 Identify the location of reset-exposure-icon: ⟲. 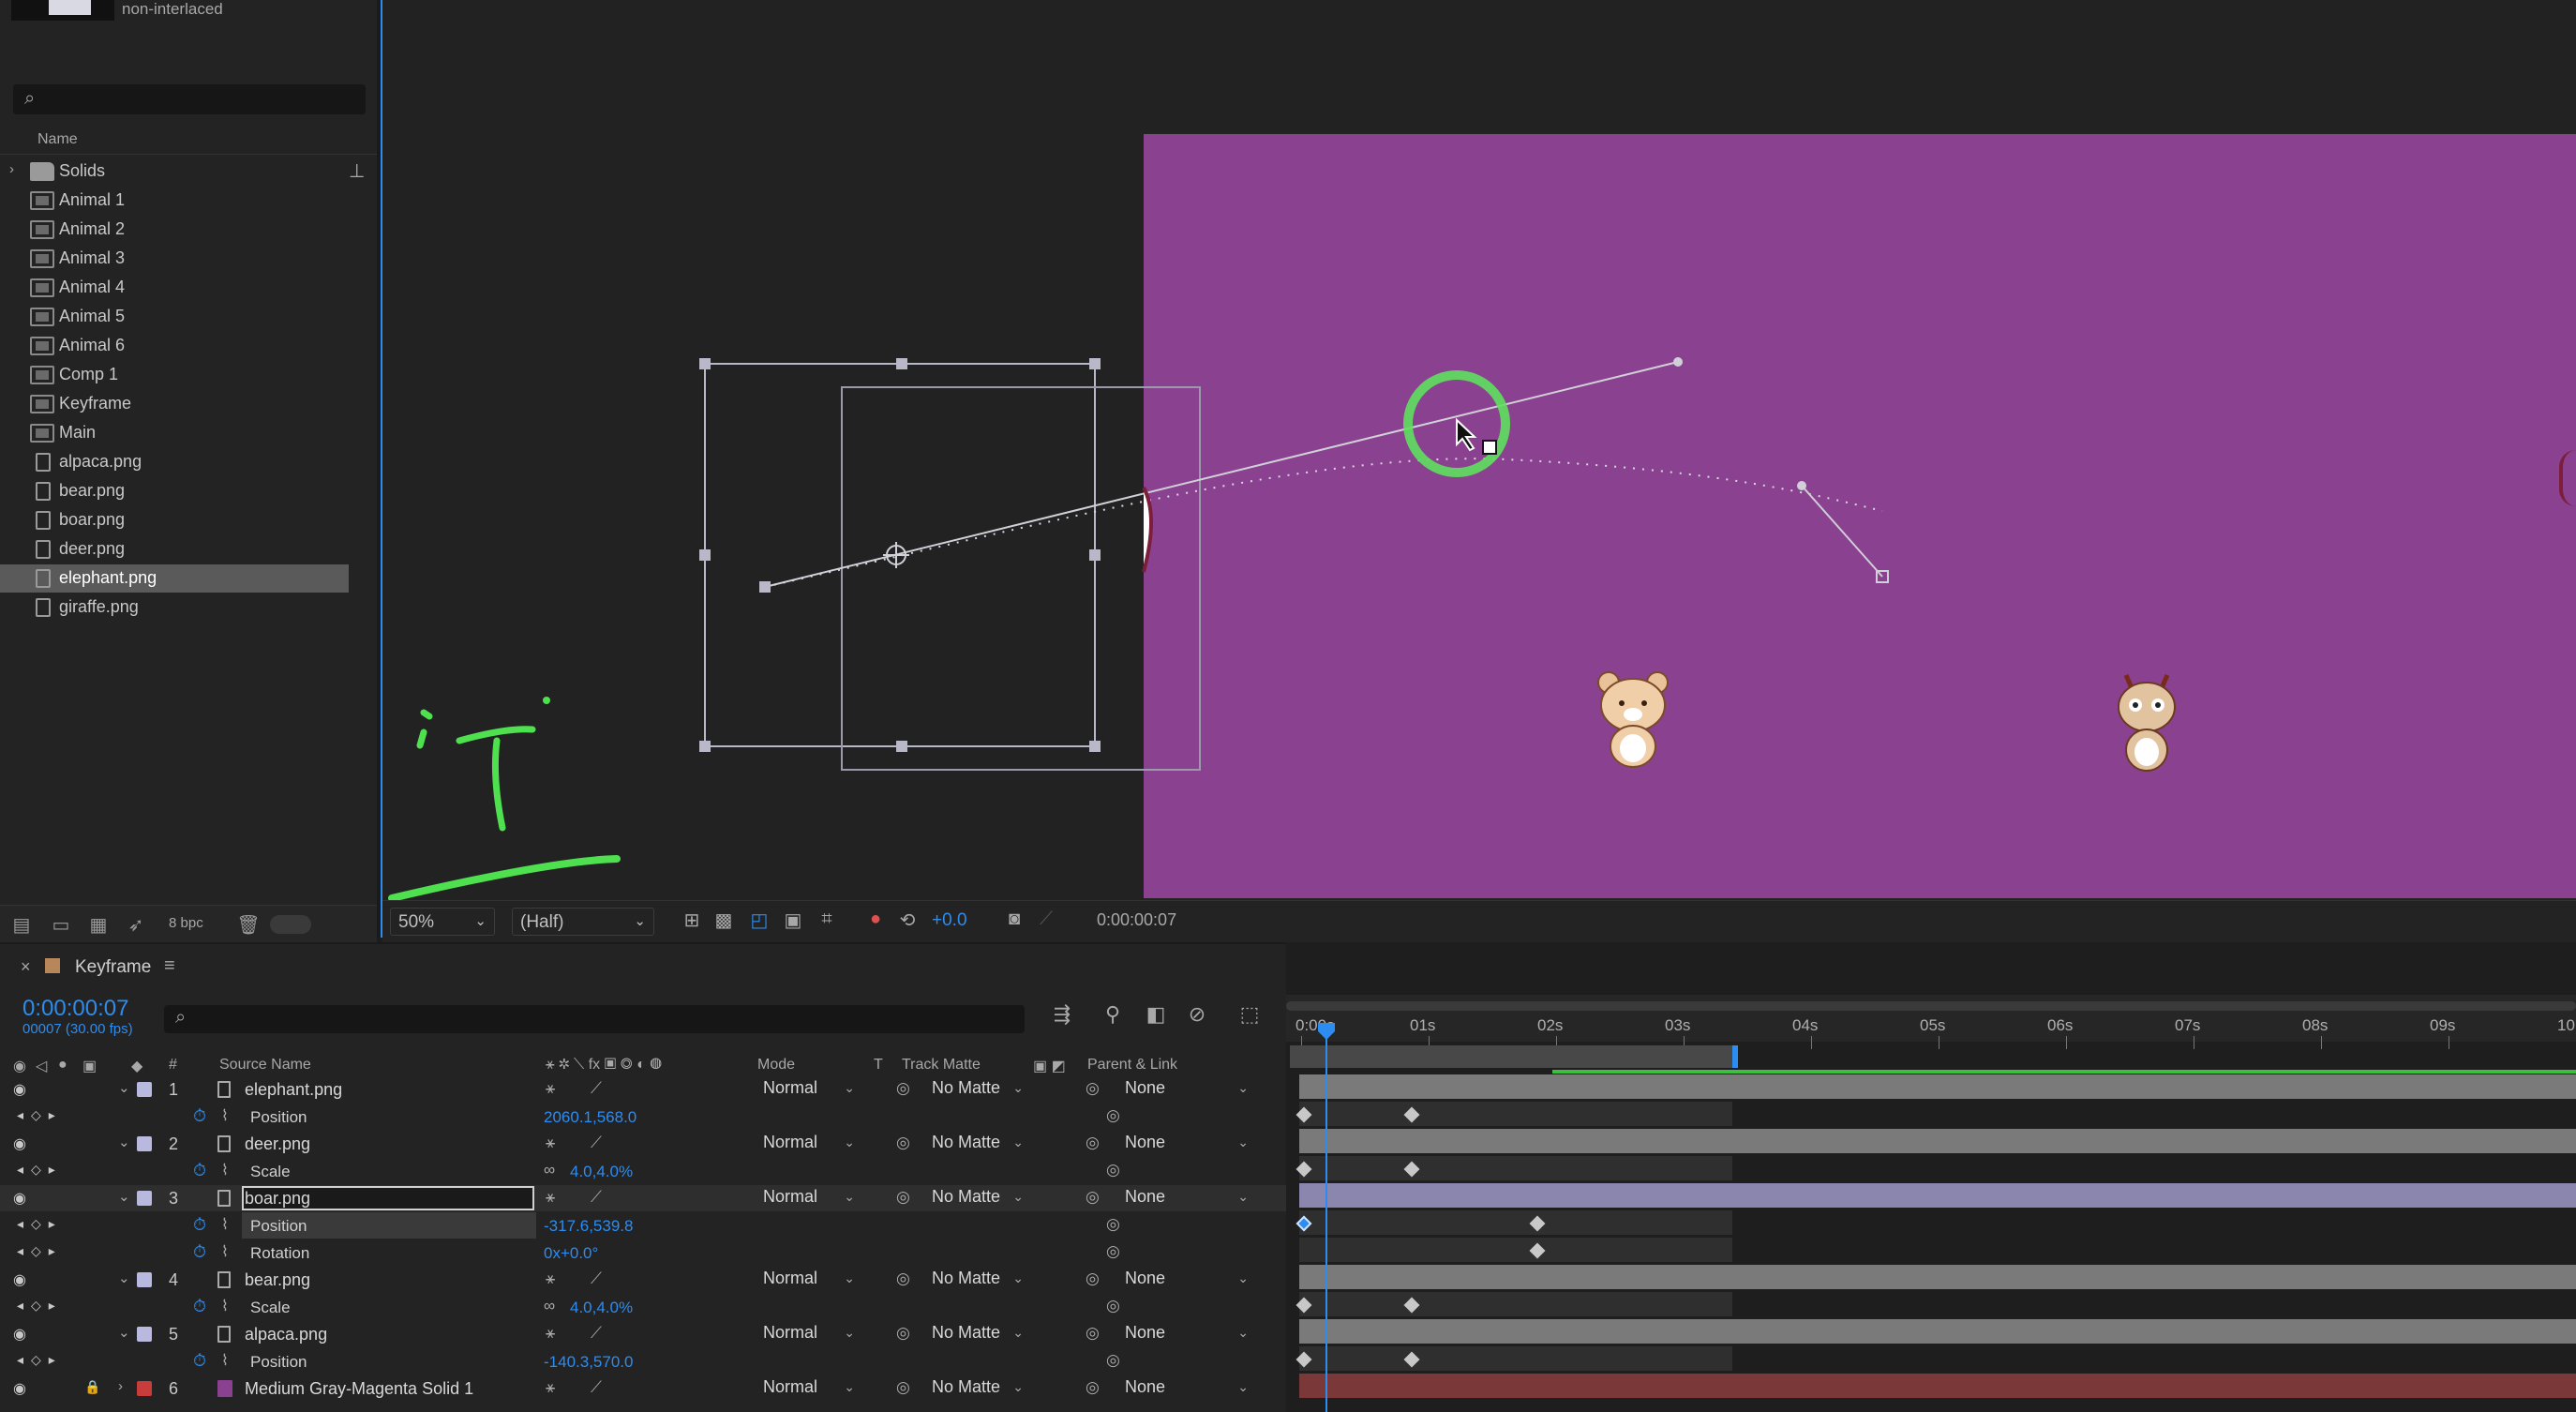
(908, 922).